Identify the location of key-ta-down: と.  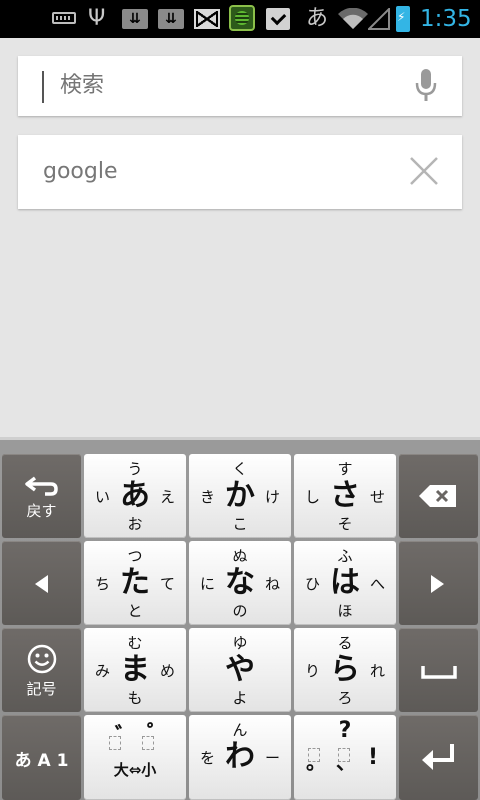
(135, 611).